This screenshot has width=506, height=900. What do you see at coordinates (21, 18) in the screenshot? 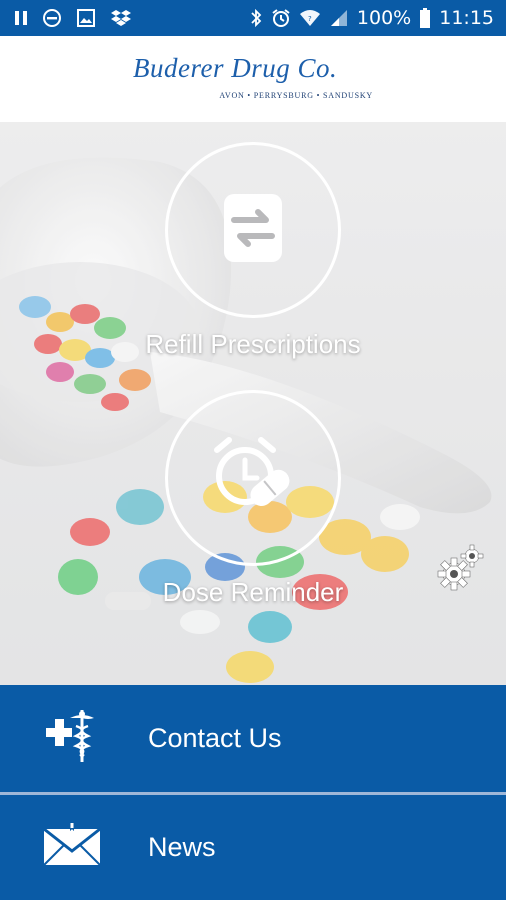
I see `pause-icon` at bounding box center [21, 18].